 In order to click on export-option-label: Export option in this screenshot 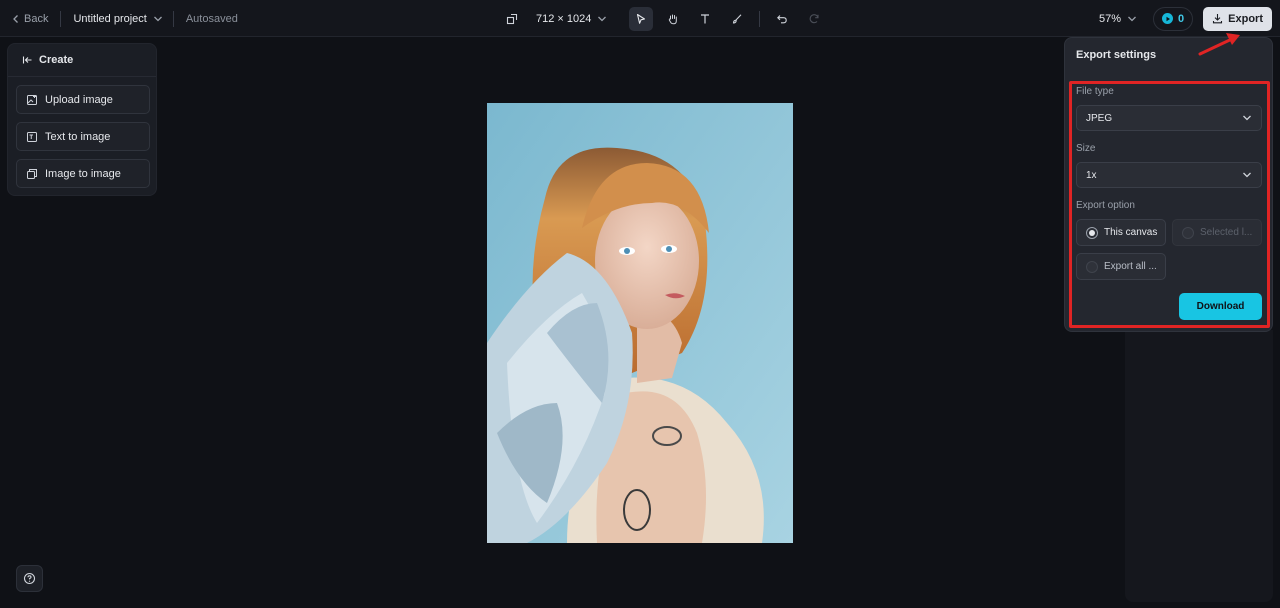, I will do `click(1105, 205)`.